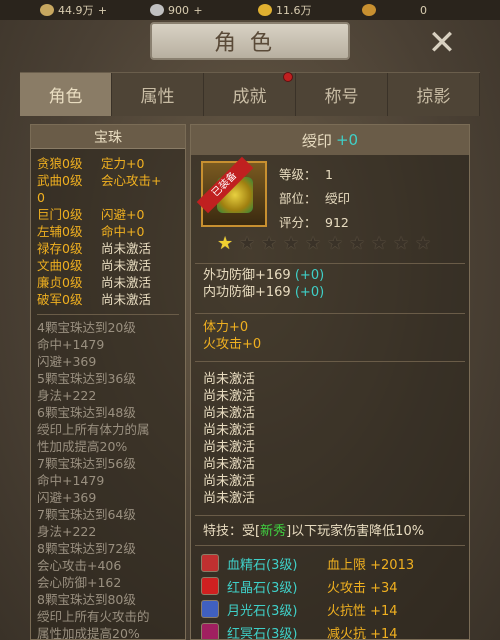 This screenshot has height=640, width=500. Describe the element at coordinates (60, 248) in the screenshot. I see `gem-name: 禄存0级` at that location.